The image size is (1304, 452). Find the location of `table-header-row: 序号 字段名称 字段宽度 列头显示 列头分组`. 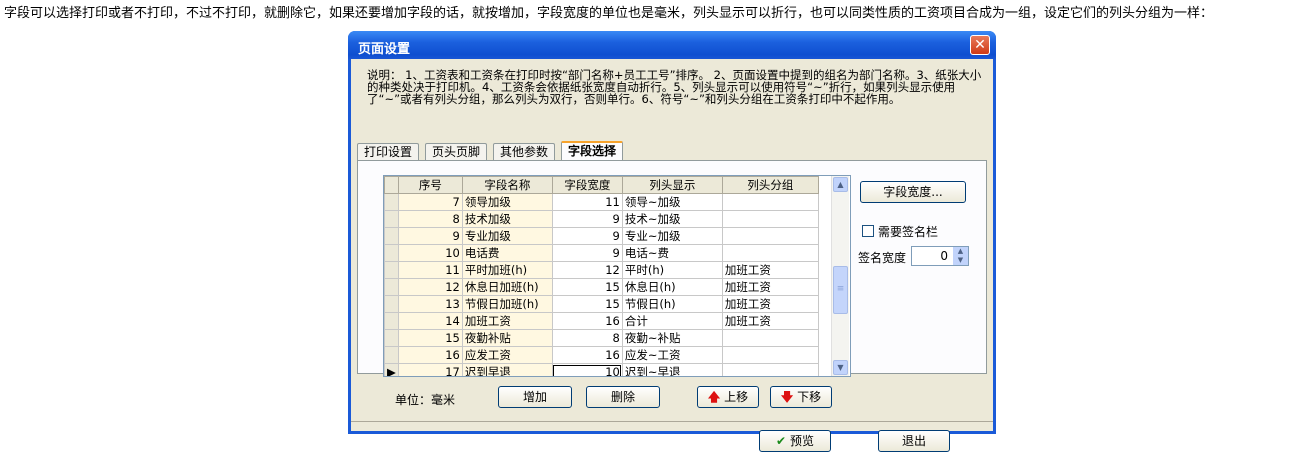

table-header-row: 序号 字段名称 字段宽度 列头显示 列头分组 is located at coordinates (601, 185).